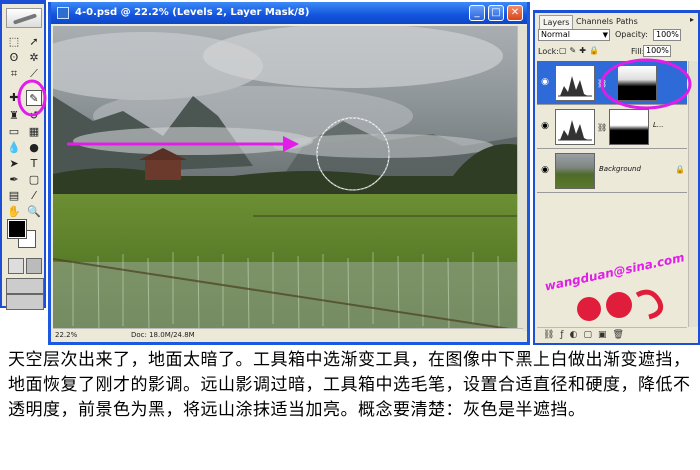 The image size is (700, 470). What do you see at coordinates (34, 212) in the screenshot?
I see `zoom-tool-icon: 🔍` at bounding box center [34, 212].